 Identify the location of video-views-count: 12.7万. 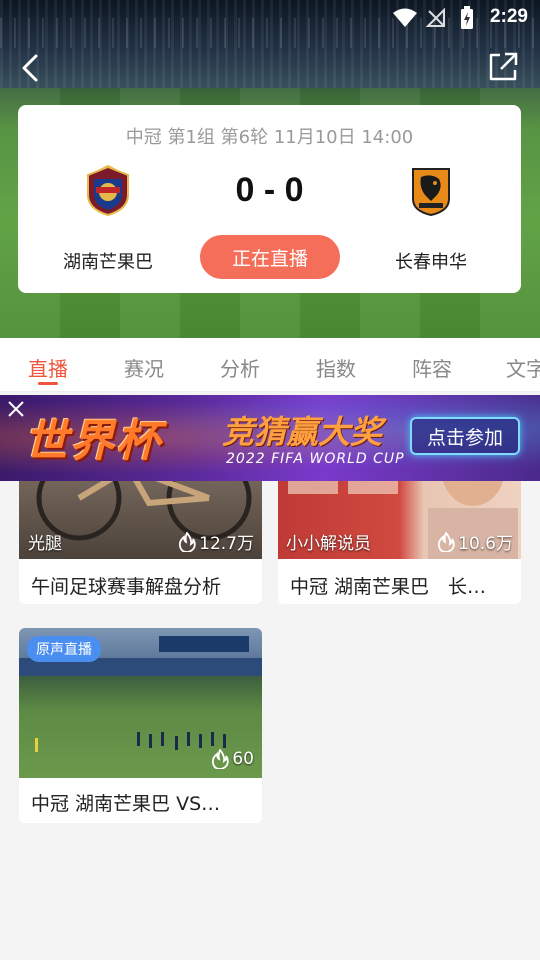
(226, 544).